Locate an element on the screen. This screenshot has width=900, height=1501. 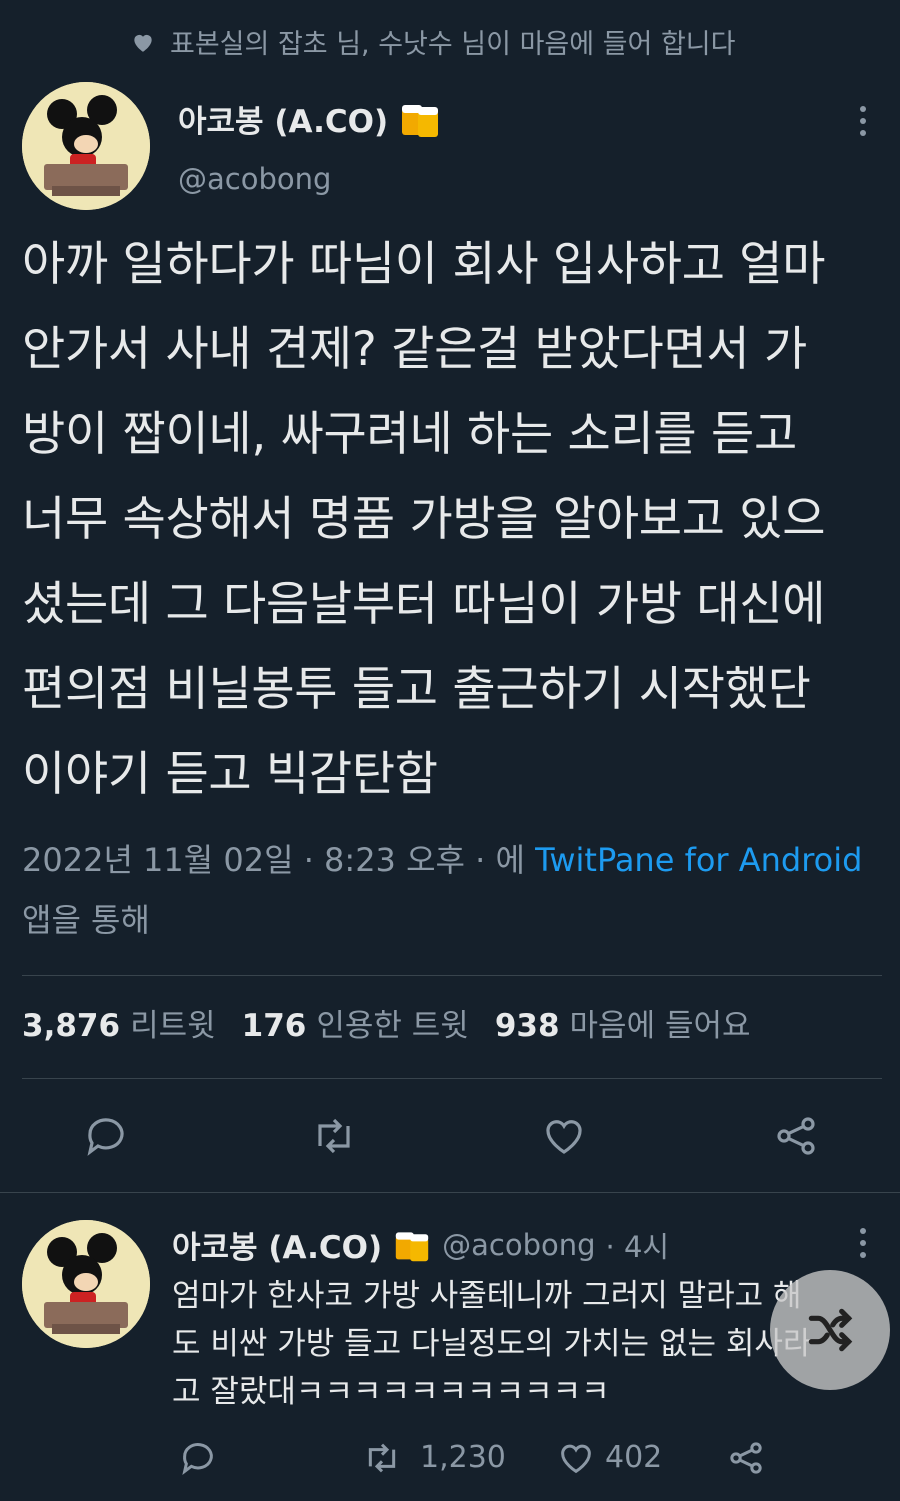
tweet-line: 이야기 듣고 빅감탄함 is located at coordinates (230, 774).